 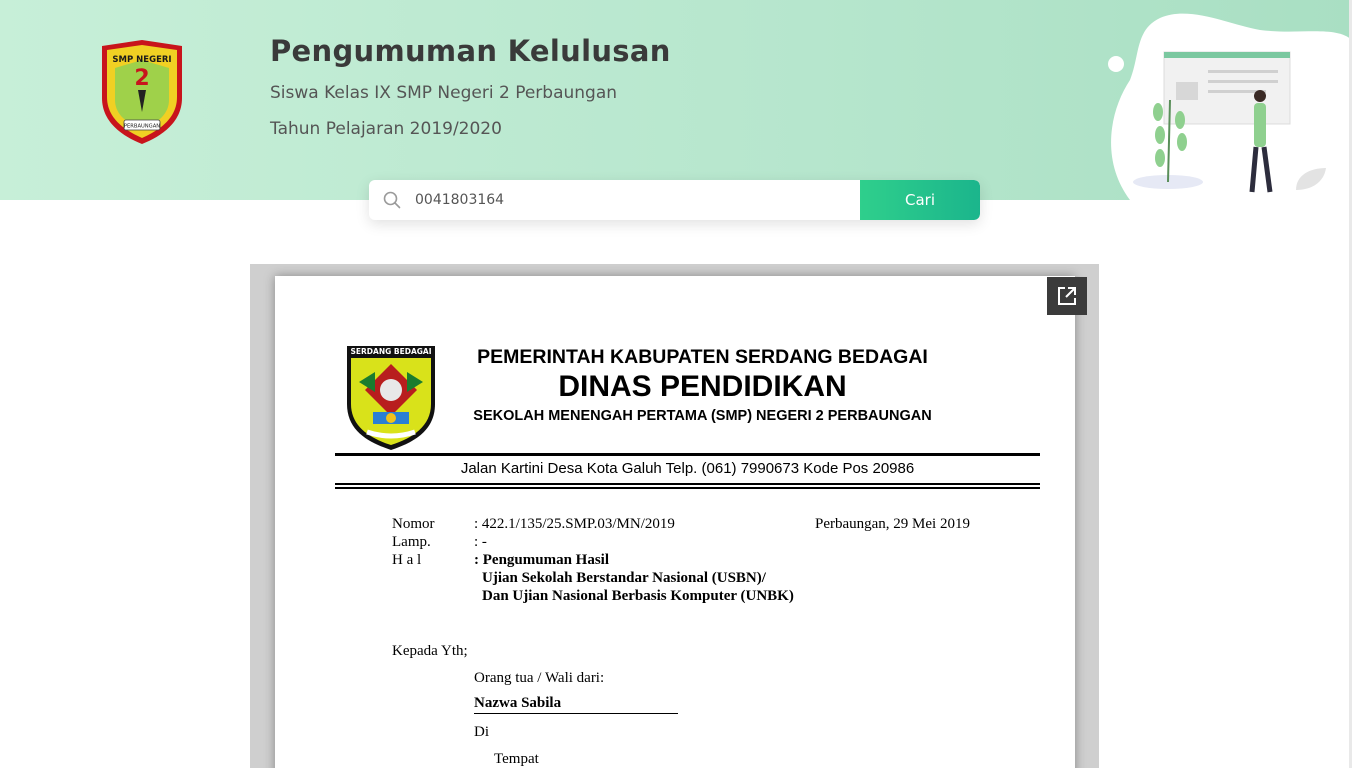 I want to click on nomor-label: Nomor, so click(x=413, y=524).